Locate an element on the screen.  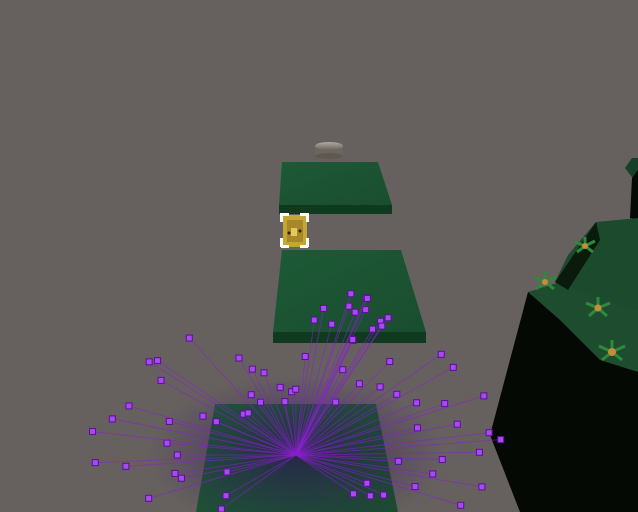
coin-pickup is located at coordinates (329, 150).